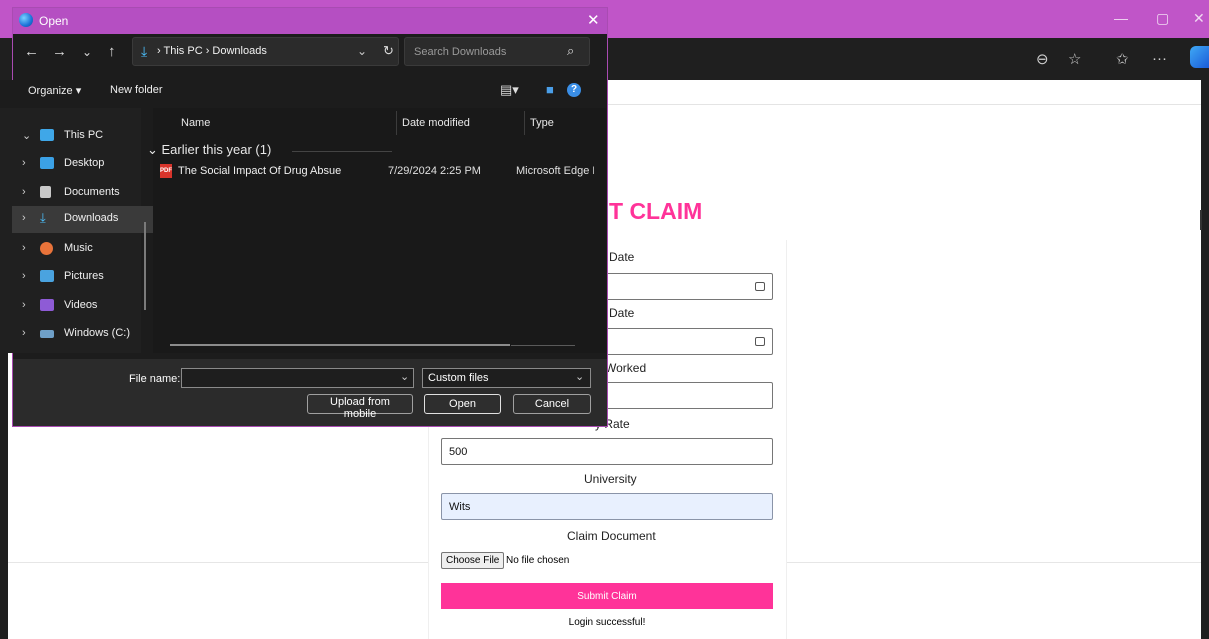 The width and height of the screenshot is (1209, 639). What do you see at coordinates (434, 171) in the screenshot?
I see `file-date: 7/29/2024 2:25 PM` at bounding box center [434, 171].